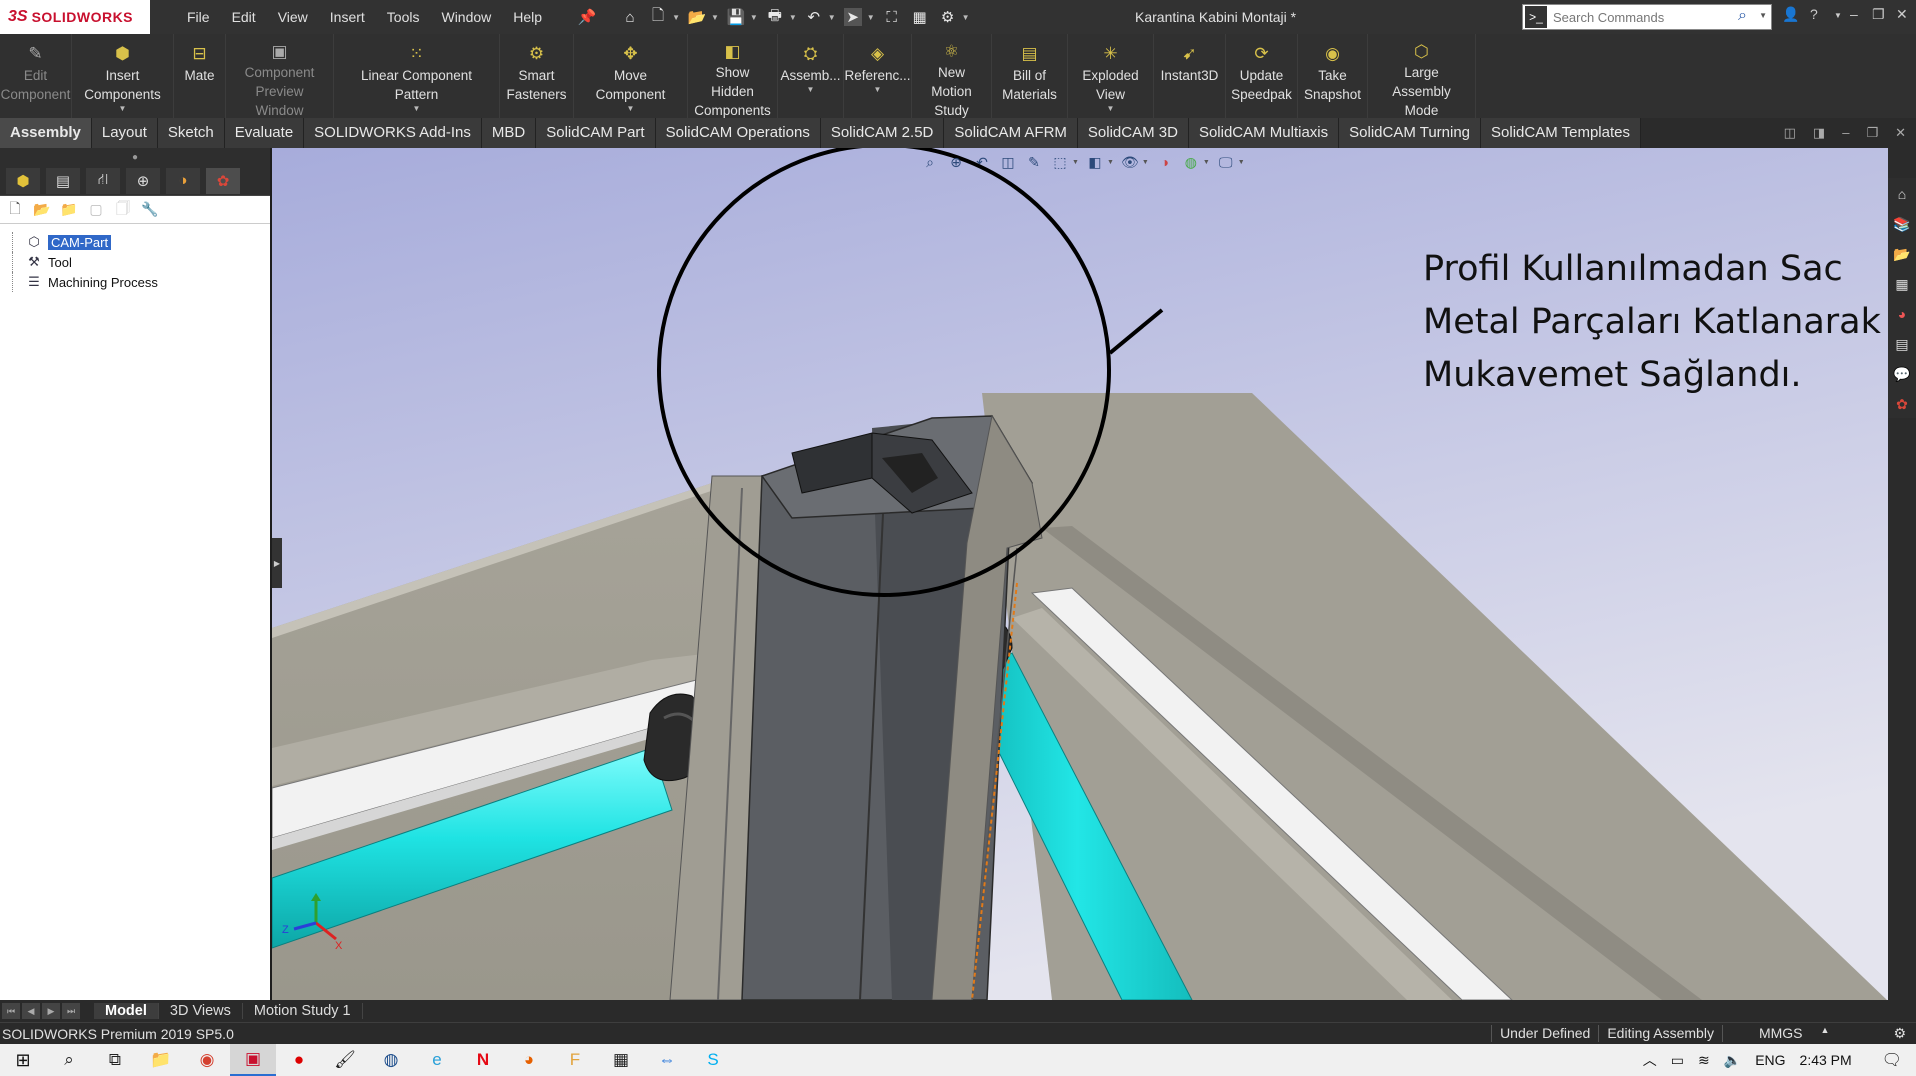 This screenshot has width=1916, height=1076. Describe the element at coordinates (882, 133) in the screenshot. I see `tab-solidcam-2-5d: SolidCAM 2.5D` at that location.